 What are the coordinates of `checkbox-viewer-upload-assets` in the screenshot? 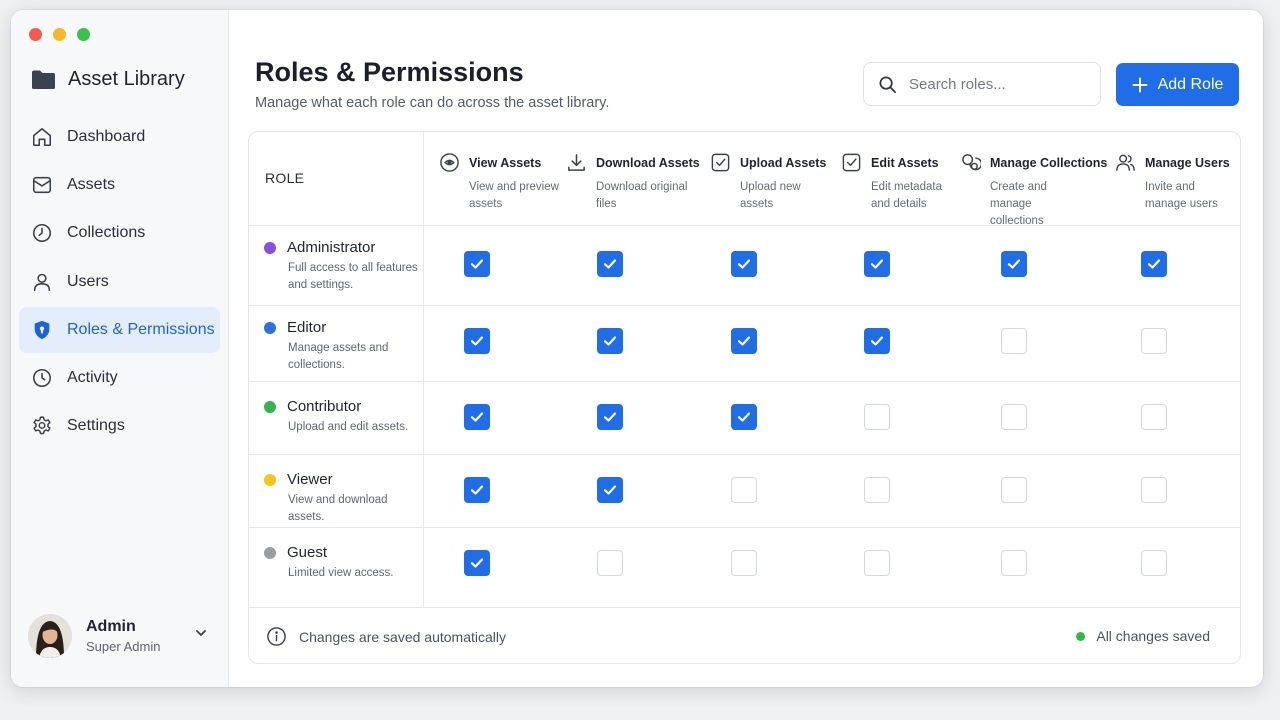 It's located at (744, 490).